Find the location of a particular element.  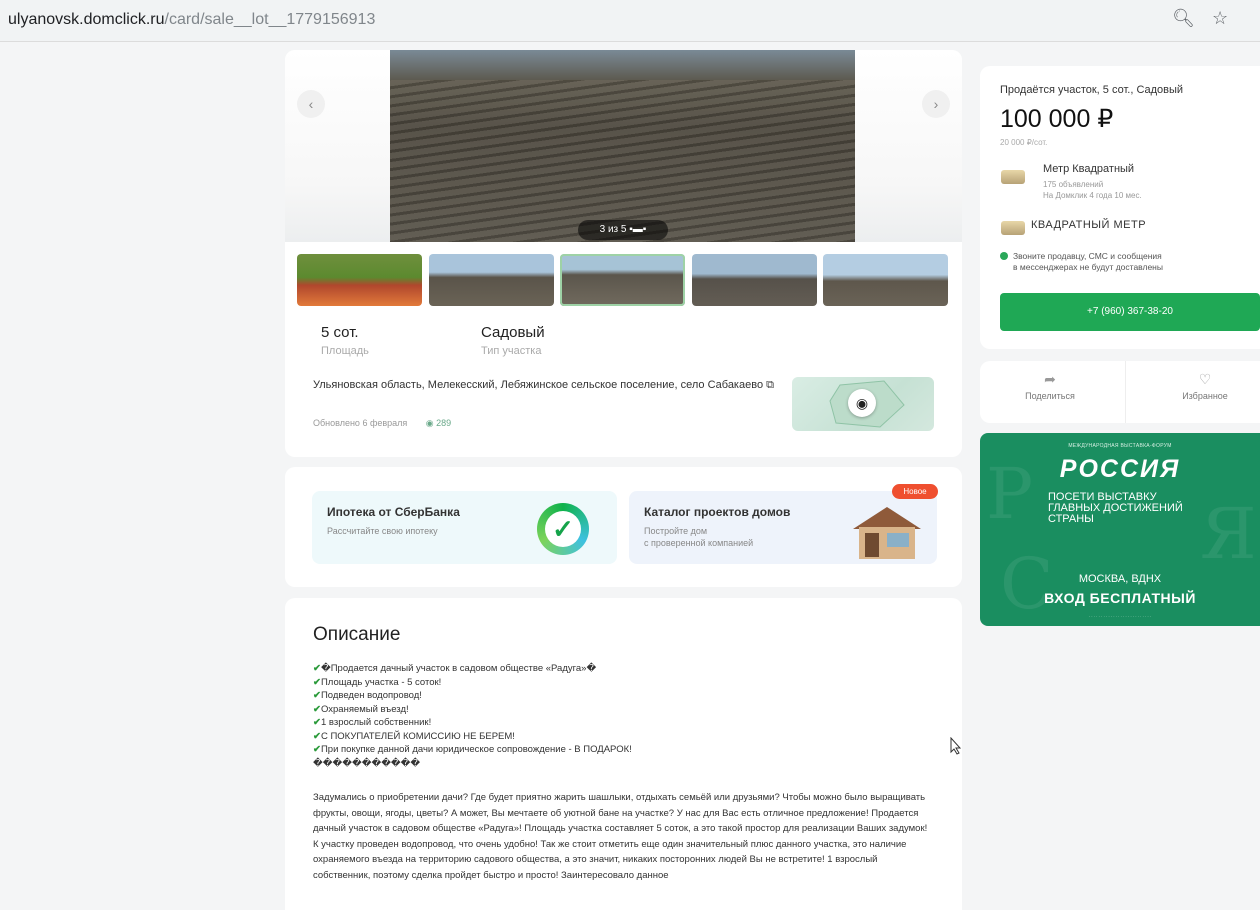

favorite-button: ♡ Избранное is located at coordinates (1202, 386).